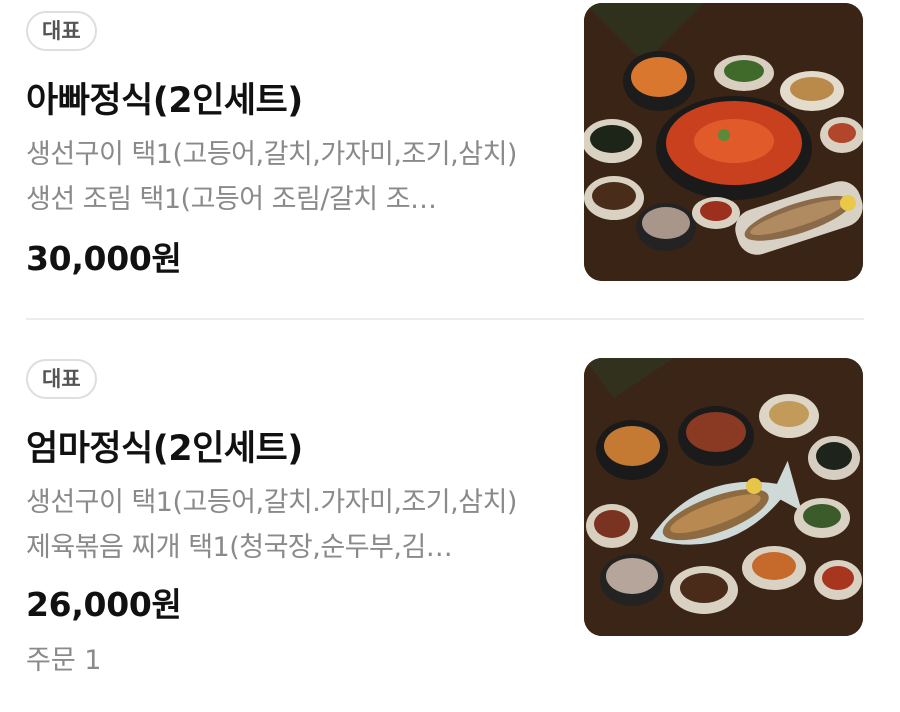 The image size is (900, 712). Describe the element at coordinates (164, 449) in the screenshot. I see `menu-item-title: 엄마정식(2인세트)` at that location.